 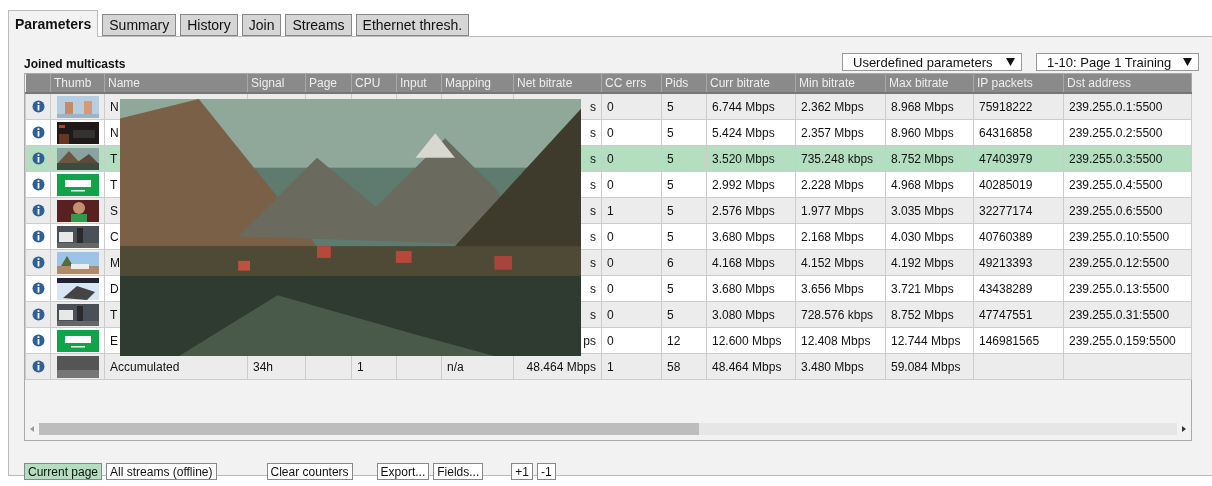 I want to click on table-cell: 6, so click(x=684, y=262).